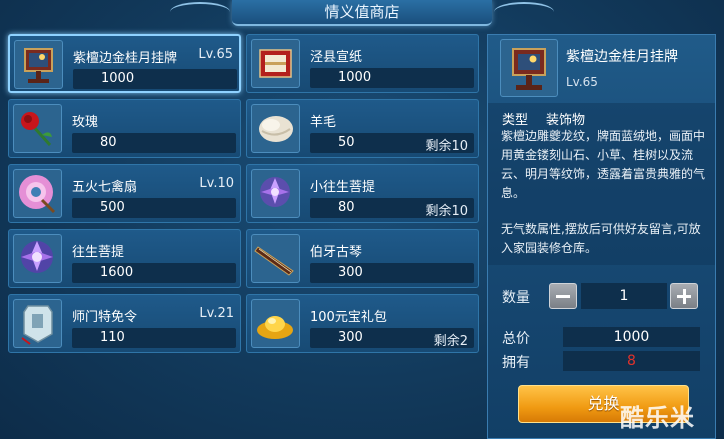 The height and width of the screenshot is (439, 724). I want to click on title-ornament-right, so click(524, 12).